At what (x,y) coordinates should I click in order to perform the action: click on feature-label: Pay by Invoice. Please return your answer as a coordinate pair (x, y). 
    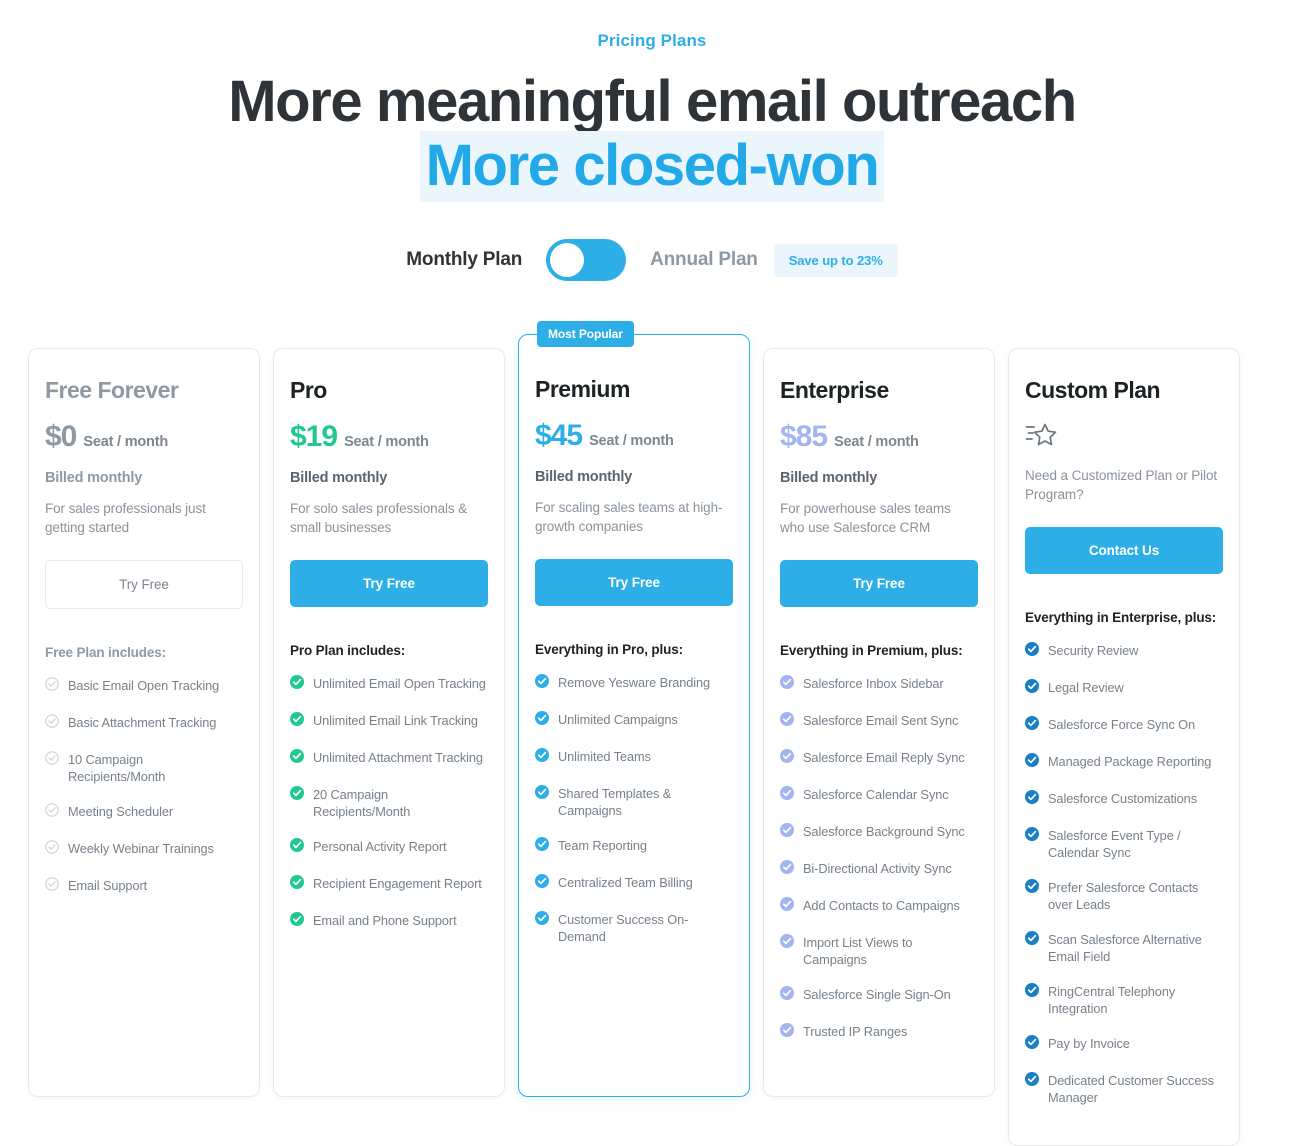
    Looking at the image, I should click on (1089, 1044).